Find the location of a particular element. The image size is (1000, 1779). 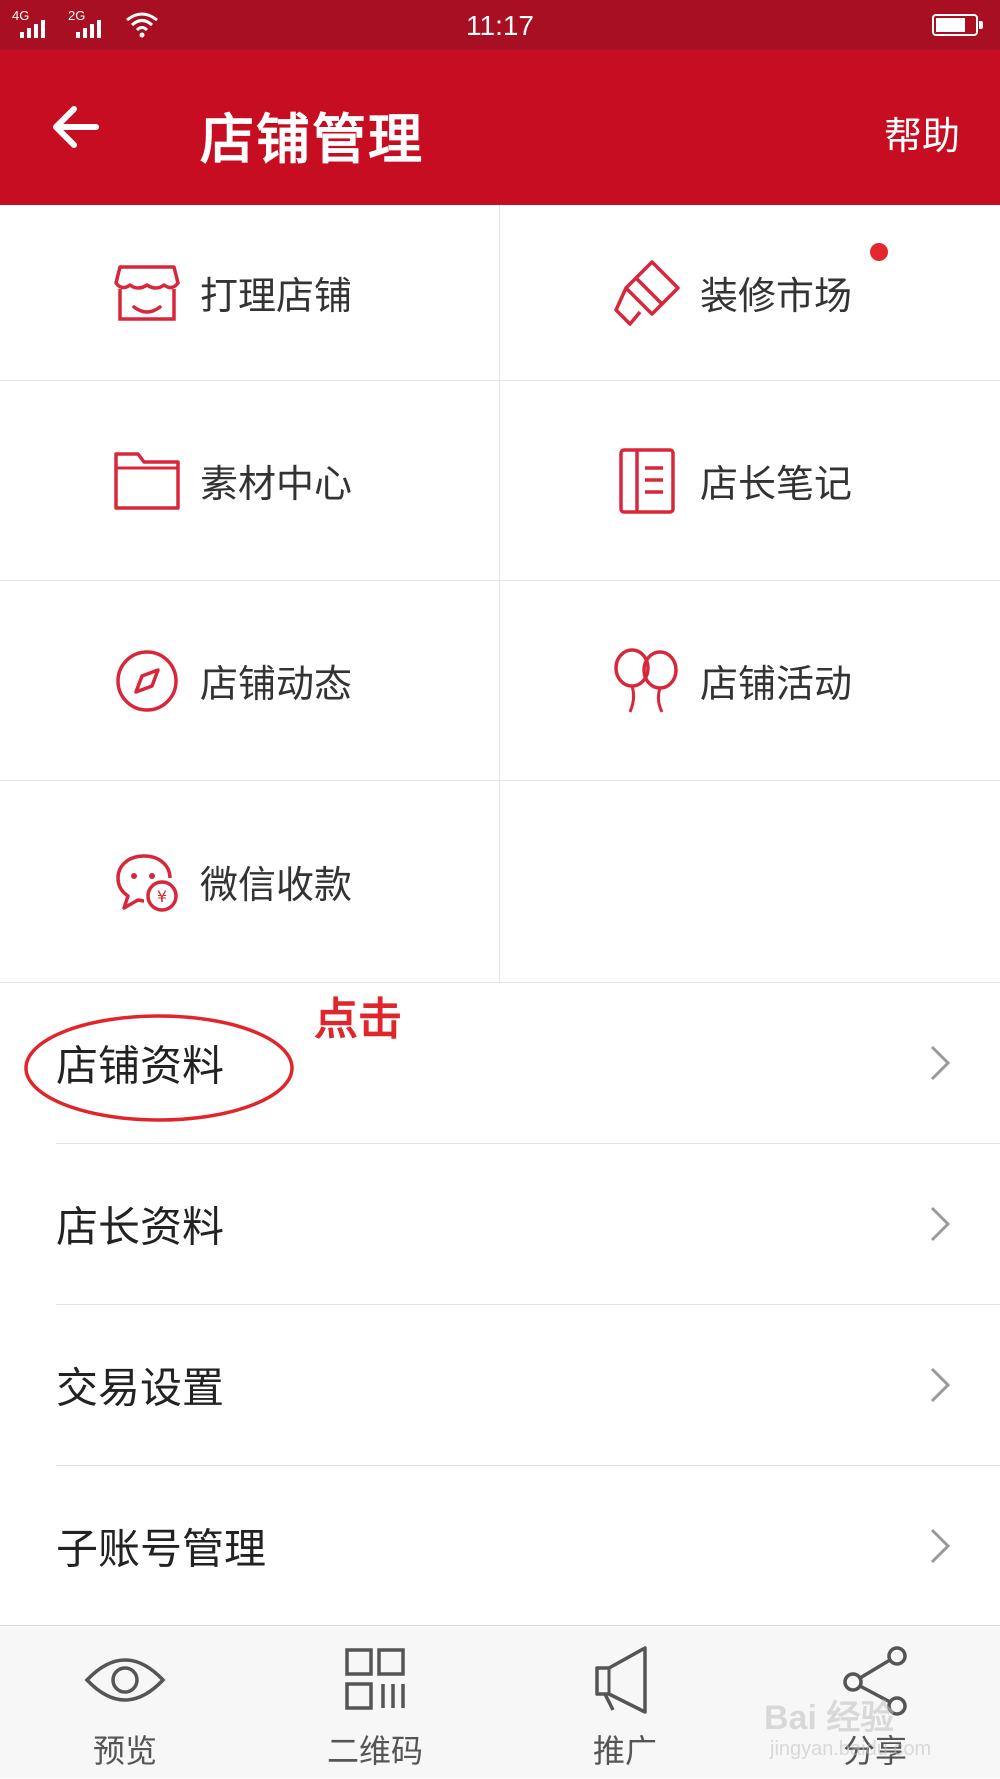

grid-item-shop-events: 店铺活动 is located at coordinates (750, 681).